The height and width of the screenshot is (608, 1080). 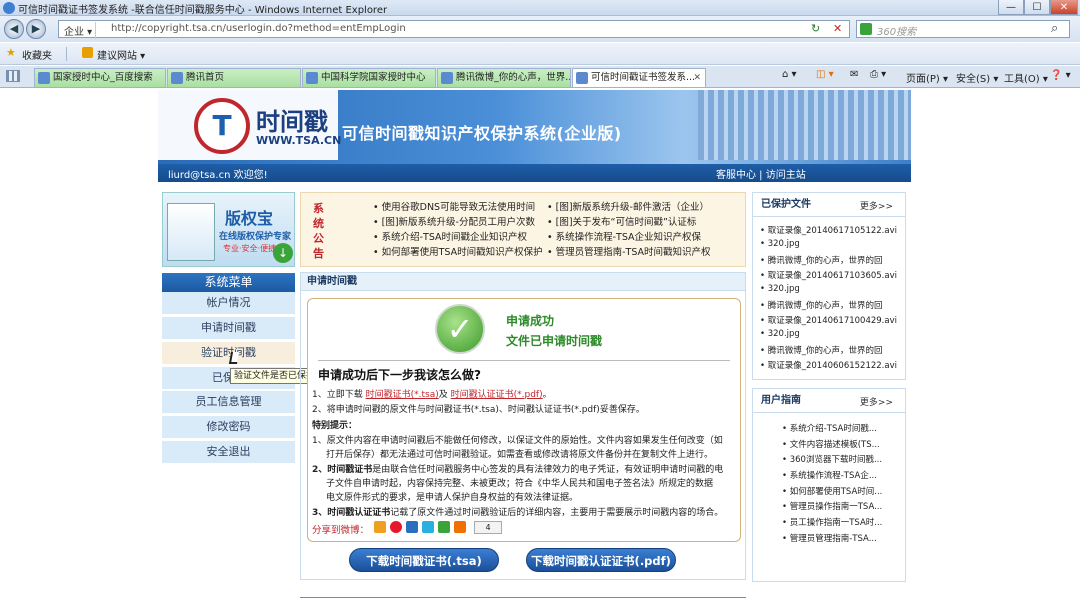 What do you see at coordinates (530, 321) in the screenshot?
I see `success-title: 申请成功` at bounding box center [530, 321].